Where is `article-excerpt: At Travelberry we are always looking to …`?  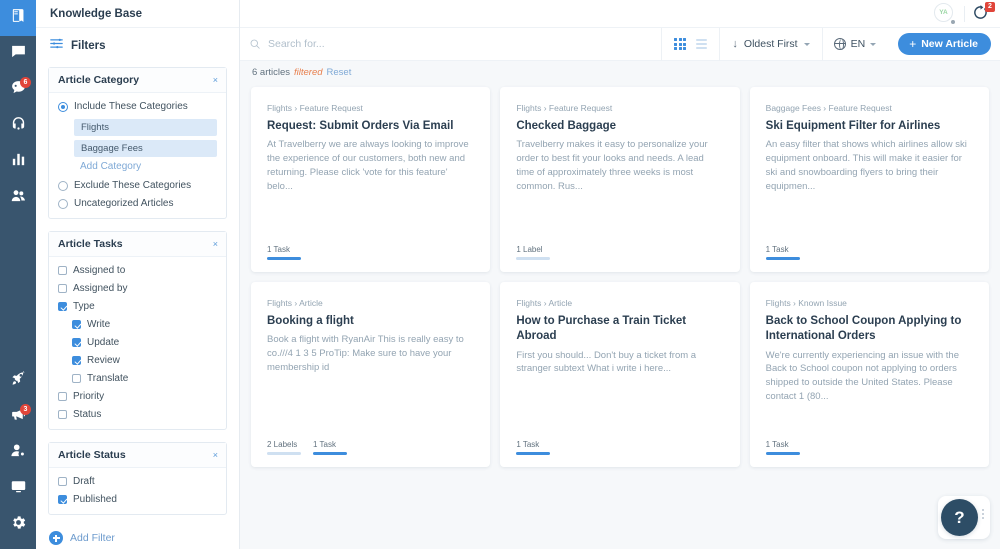 article-excerpt: At Travelberry we are always looking to … is located at coordinates (368, 165).